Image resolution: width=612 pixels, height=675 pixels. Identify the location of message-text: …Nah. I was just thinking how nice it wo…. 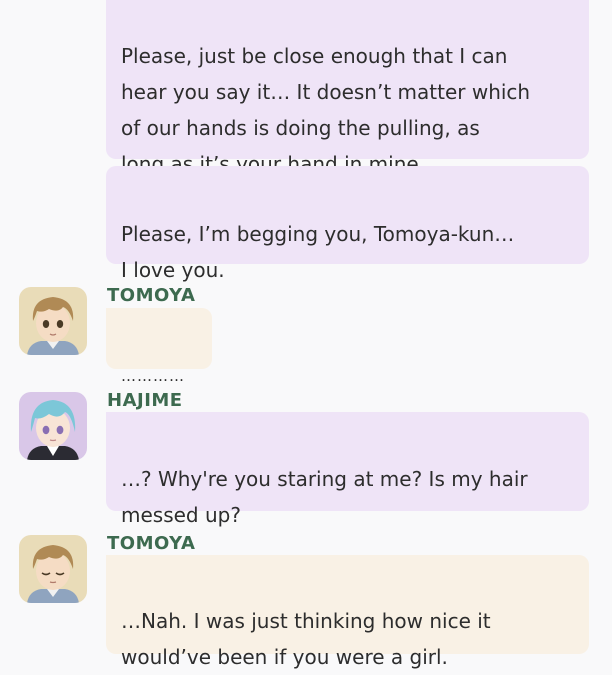
(306, 639).